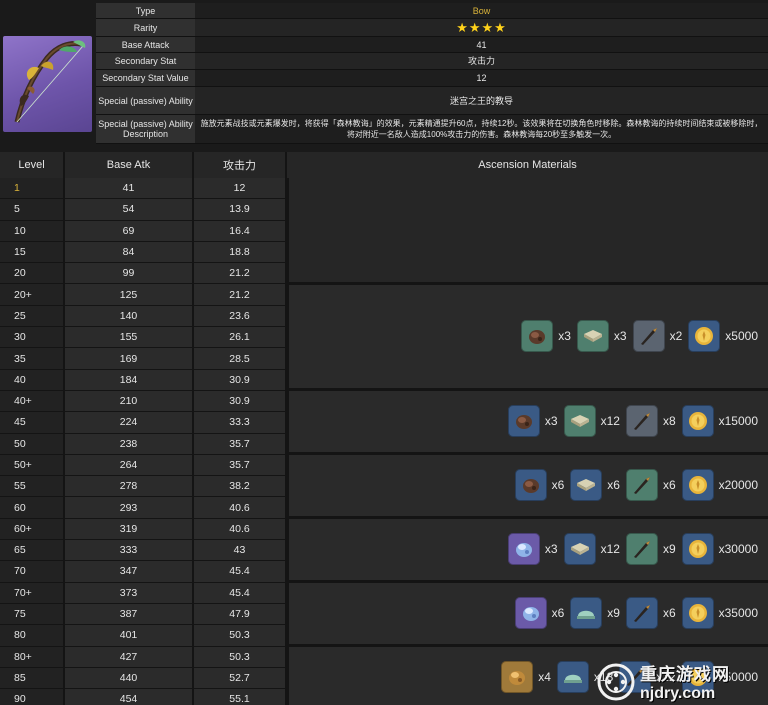  I want to click on material-quantity: x8, so click(669, 421).